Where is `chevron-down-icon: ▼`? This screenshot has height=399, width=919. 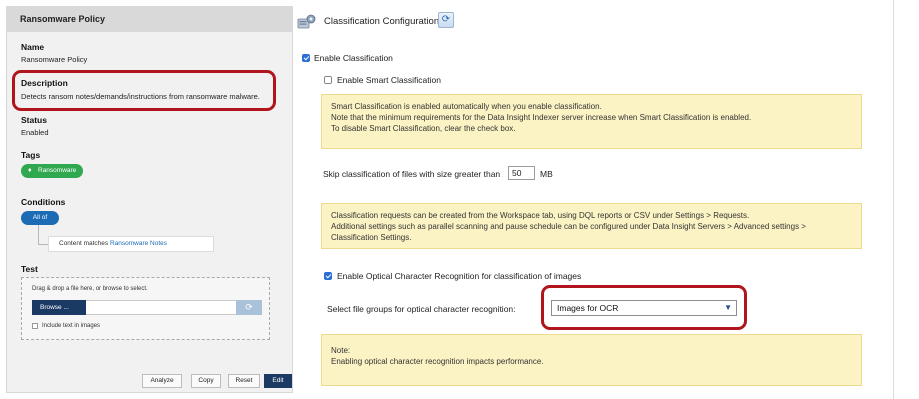
chevron-down-icon: ▼ is located at coordinates (728, 307).